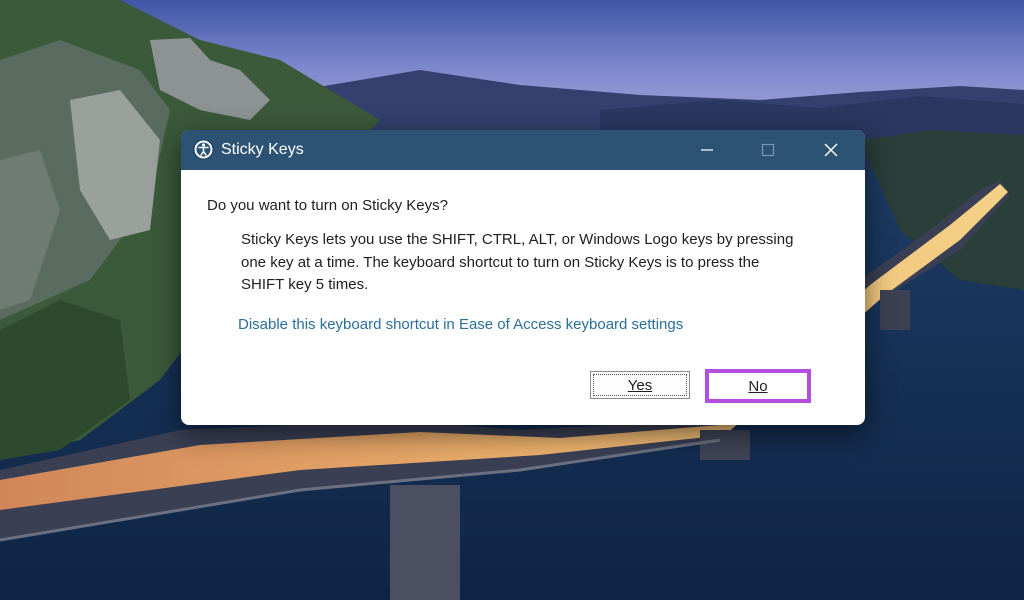 The image size is (1024, 600). Describe the element at coordinates (305, 284) in the screenshot. I see `explanation-line: SHIFT key 5 times.` at that location.